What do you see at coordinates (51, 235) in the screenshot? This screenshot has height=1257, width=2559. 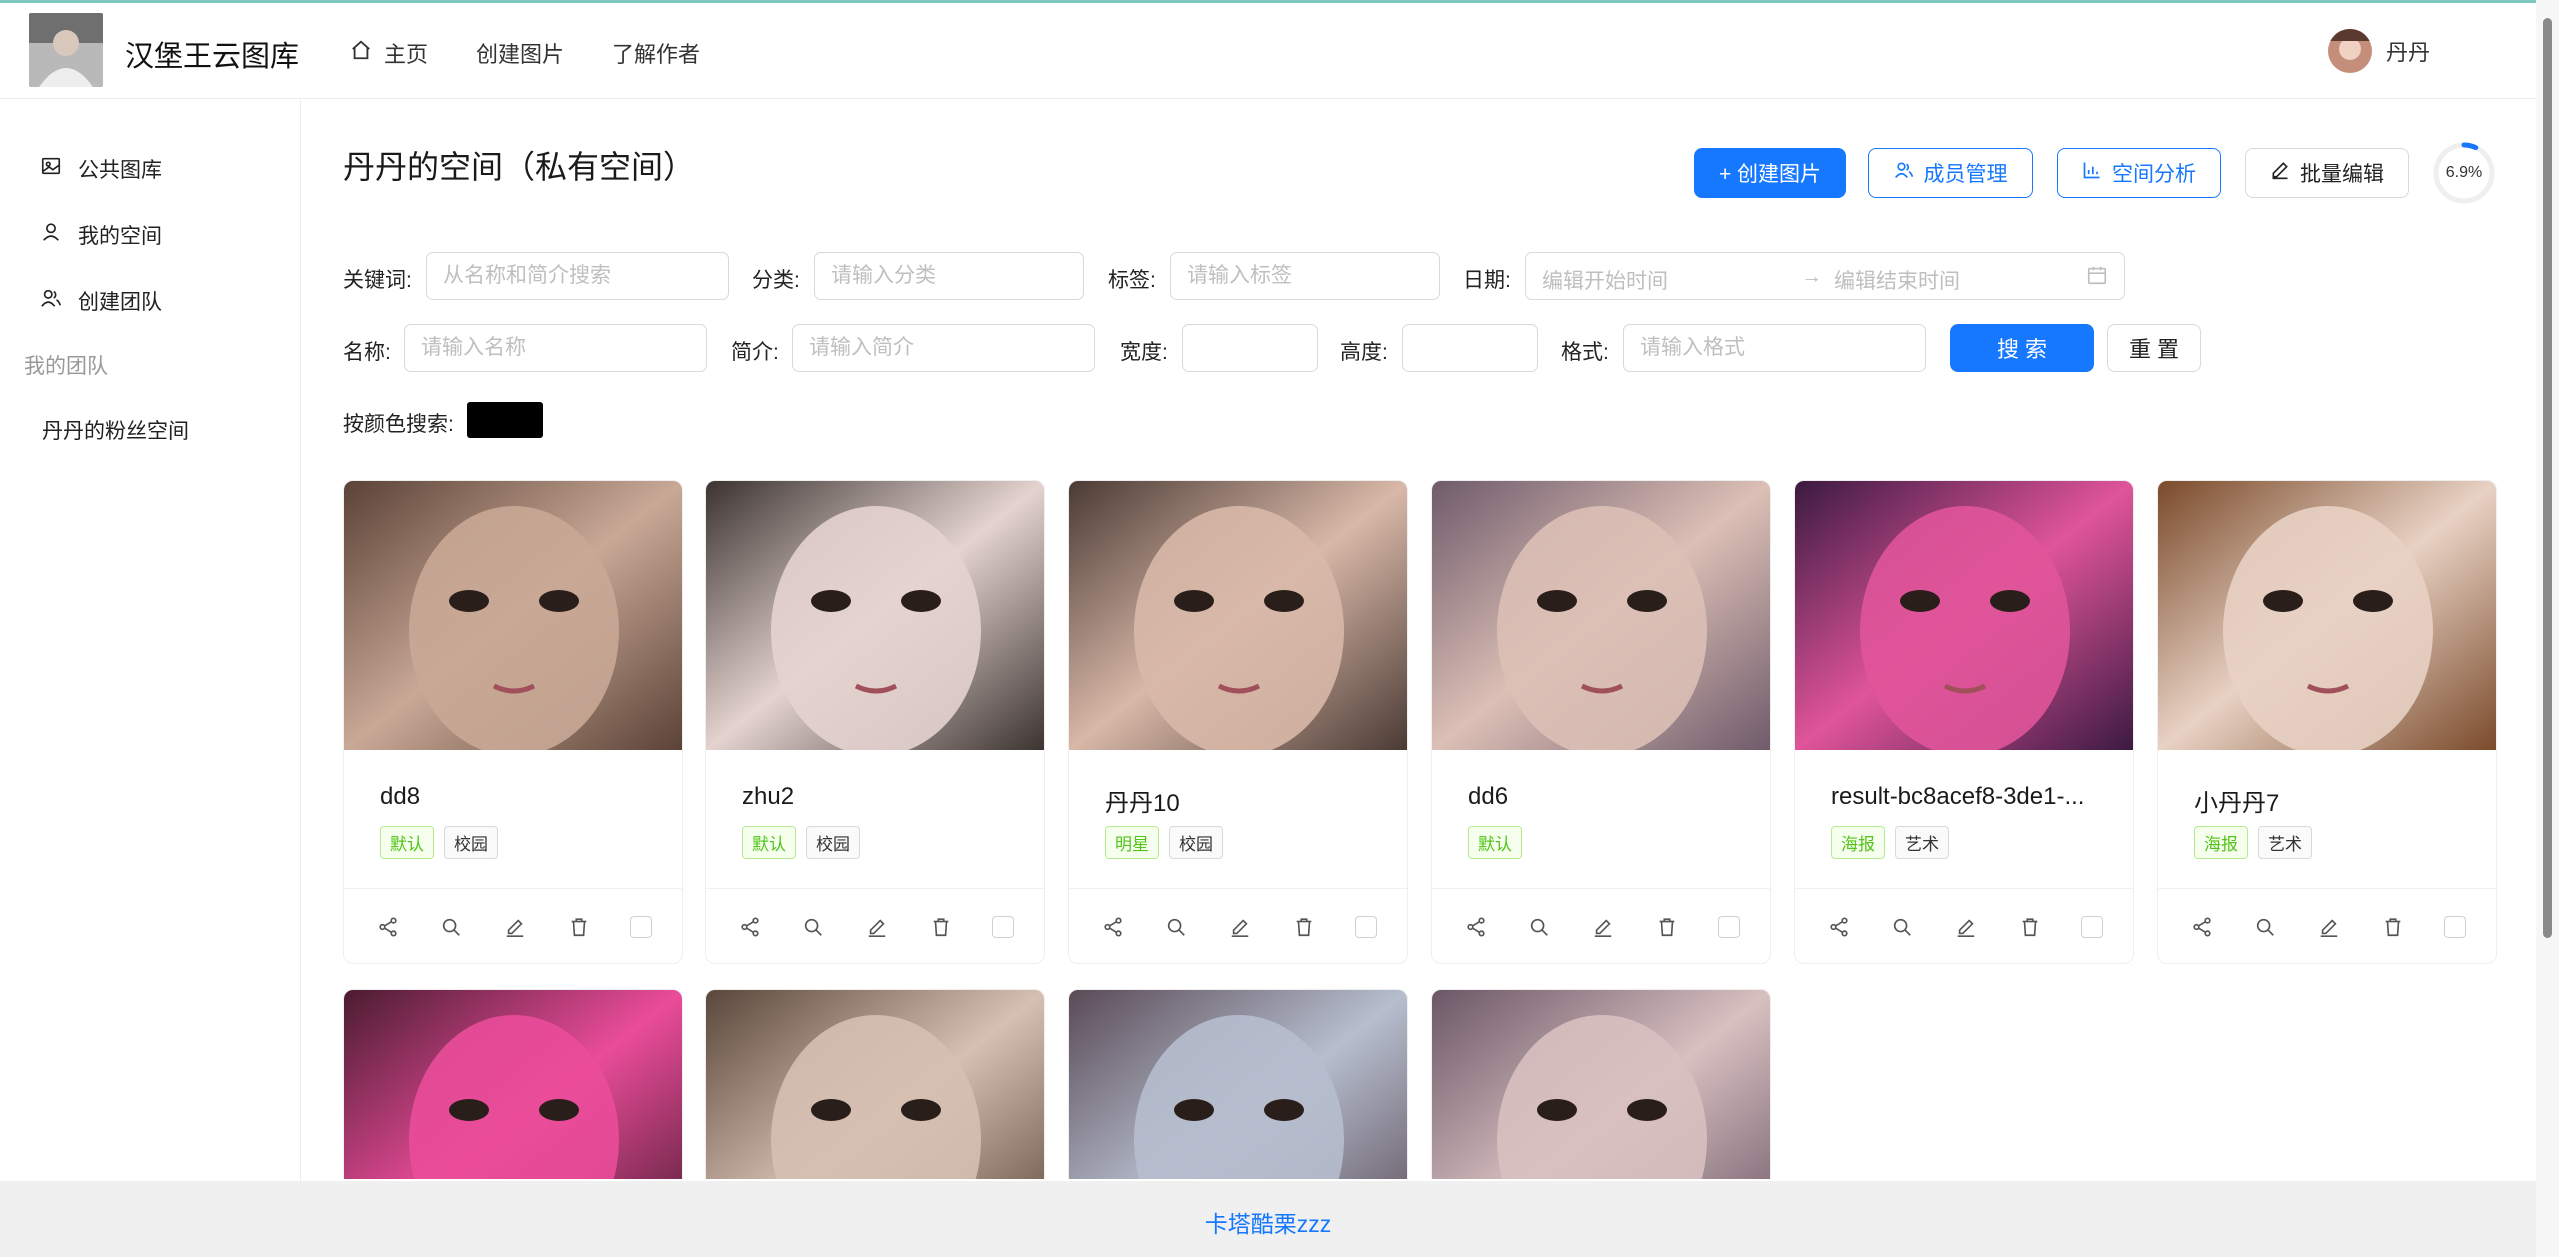 I see `user-icon` at bounding box center [51, 235].